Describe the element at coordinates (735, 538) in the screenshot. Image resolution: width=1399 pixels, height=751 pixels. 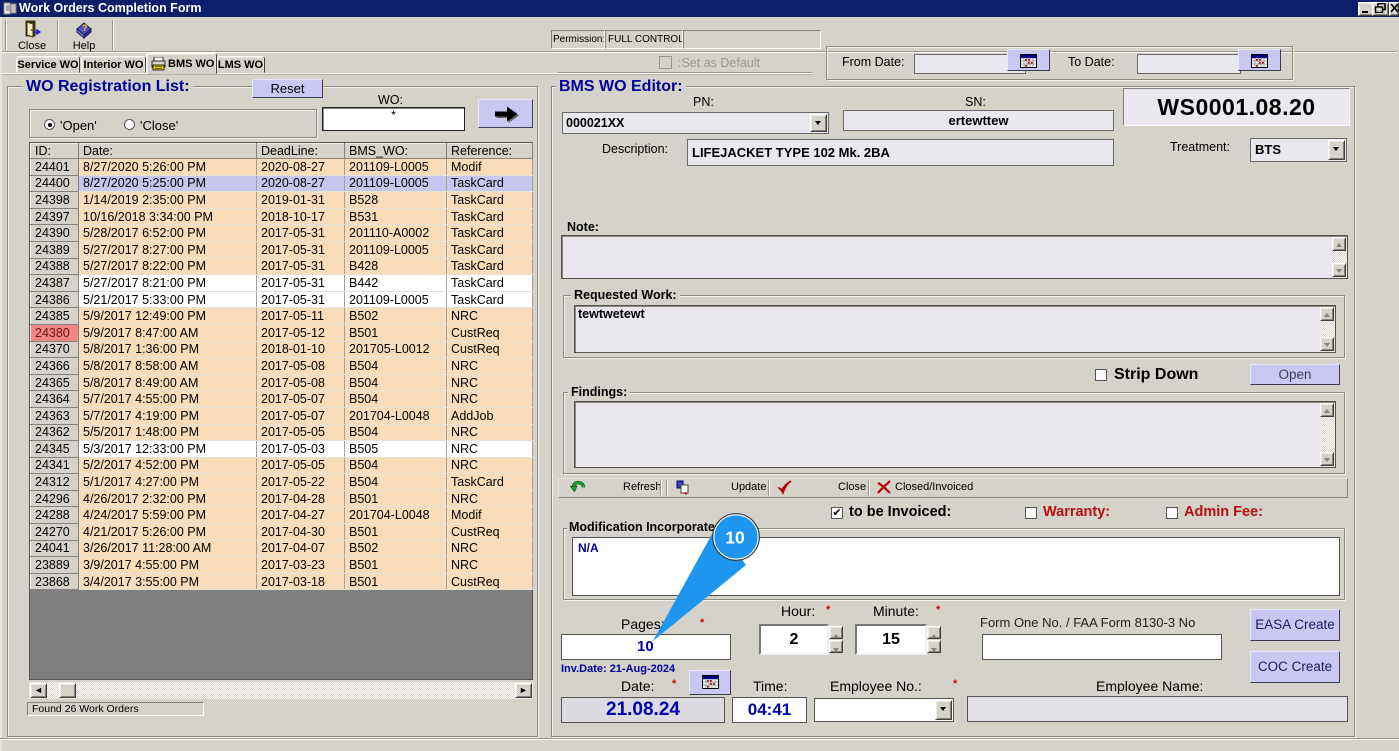
I see `svg-text: 10` at that location.